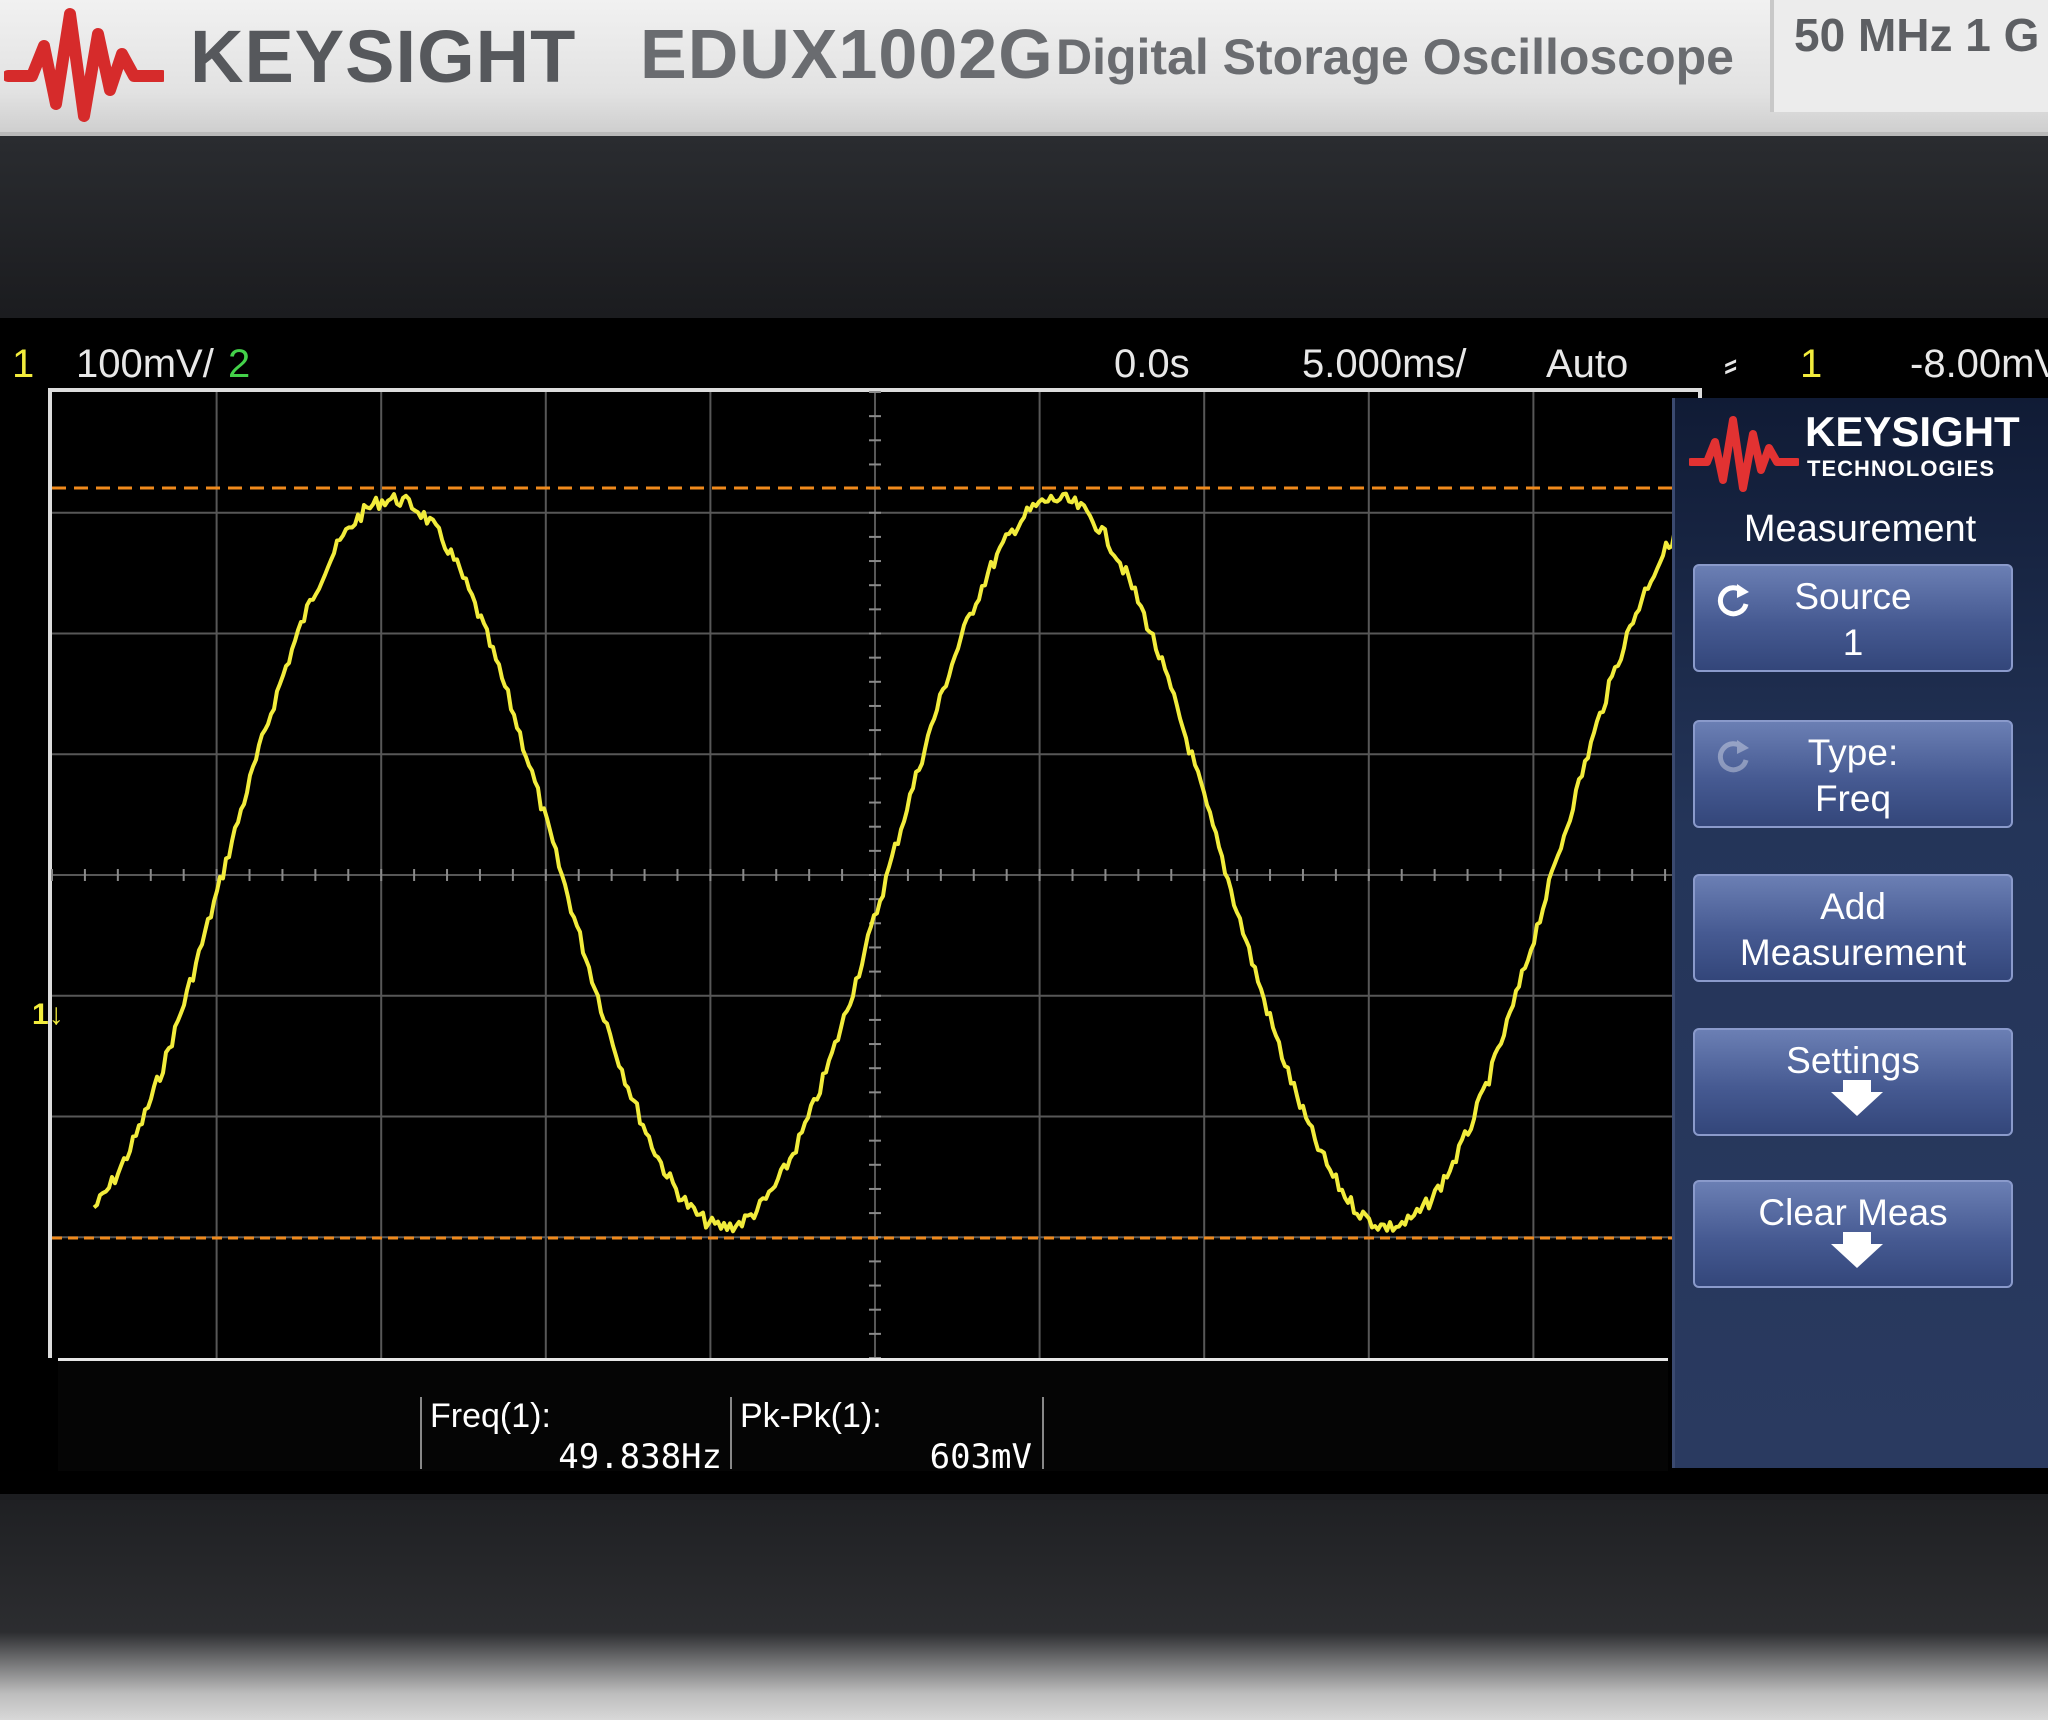  I want to click on softkey-label: Settings, so click(1853, 1060).